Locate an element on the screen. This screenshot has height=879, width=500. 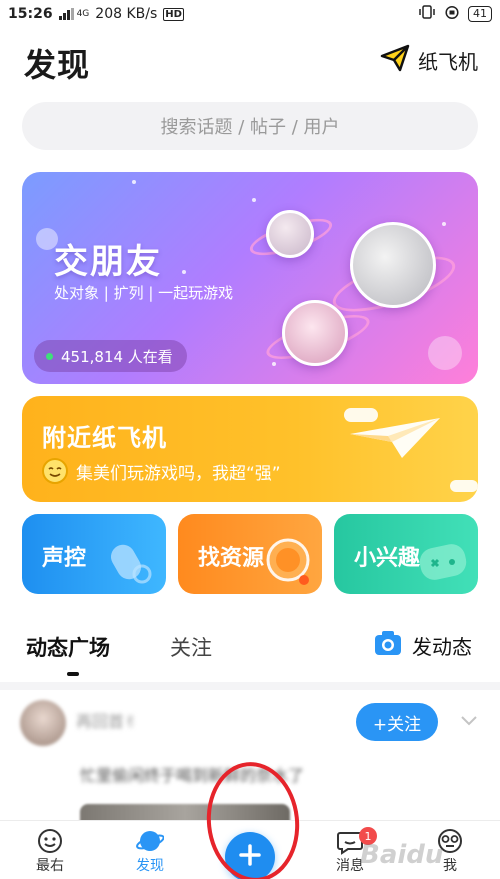
post-status-button: 发动态 is located at coordinates (423, 645).